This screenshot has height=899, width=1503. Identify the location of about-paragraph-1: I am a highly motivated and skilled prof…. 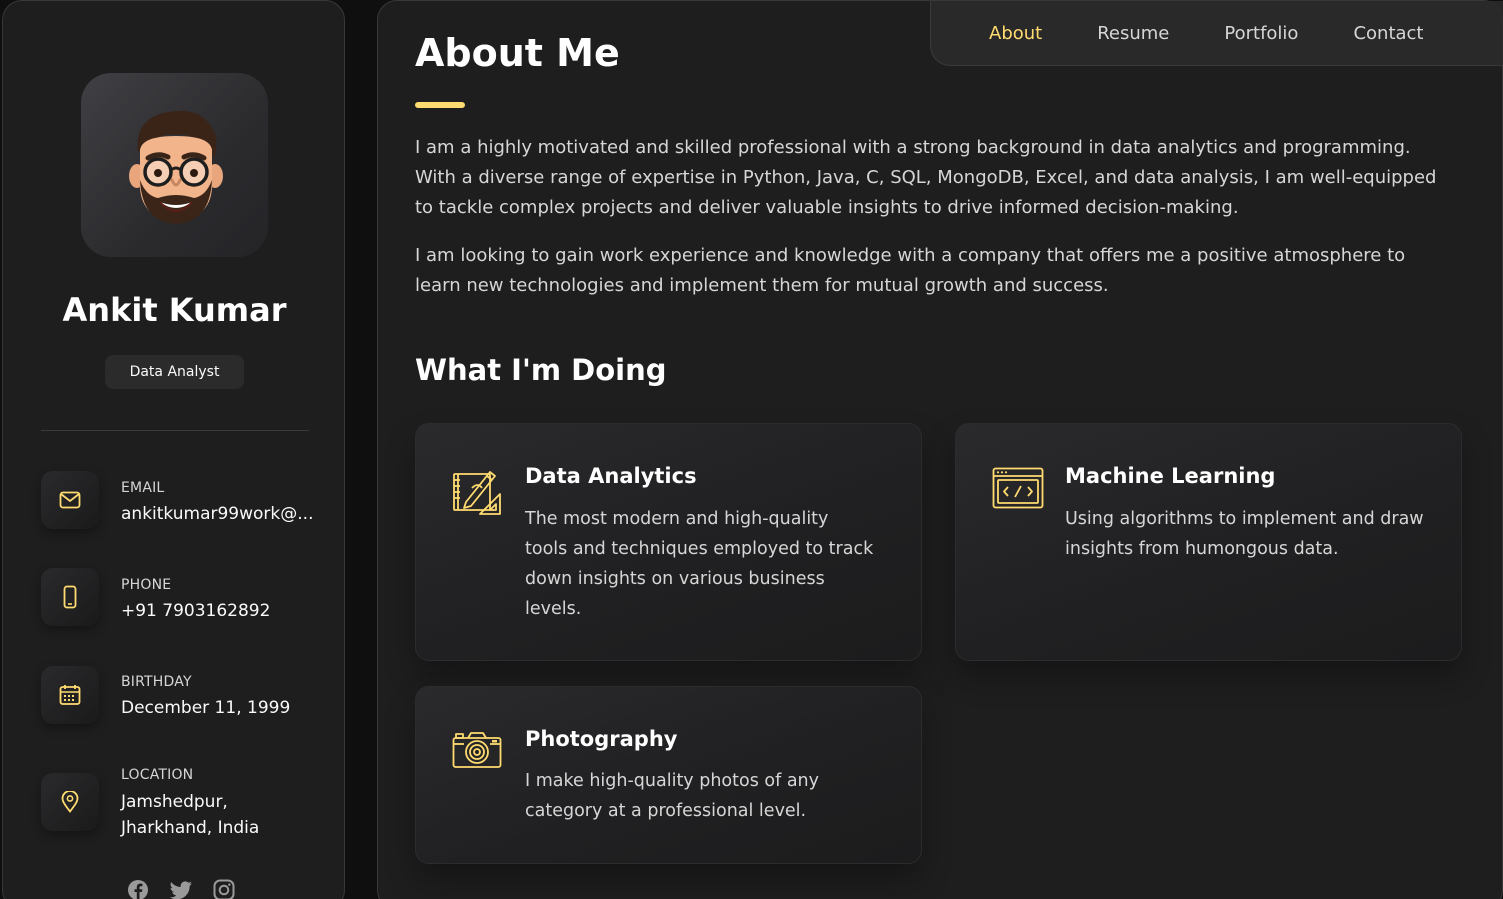
(926, 177).